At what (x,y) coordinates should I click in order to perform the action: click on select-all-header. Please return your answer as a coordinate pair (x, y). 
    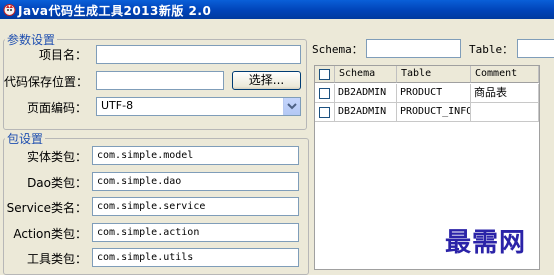
    Looking at the image, I should click on (325, 74).